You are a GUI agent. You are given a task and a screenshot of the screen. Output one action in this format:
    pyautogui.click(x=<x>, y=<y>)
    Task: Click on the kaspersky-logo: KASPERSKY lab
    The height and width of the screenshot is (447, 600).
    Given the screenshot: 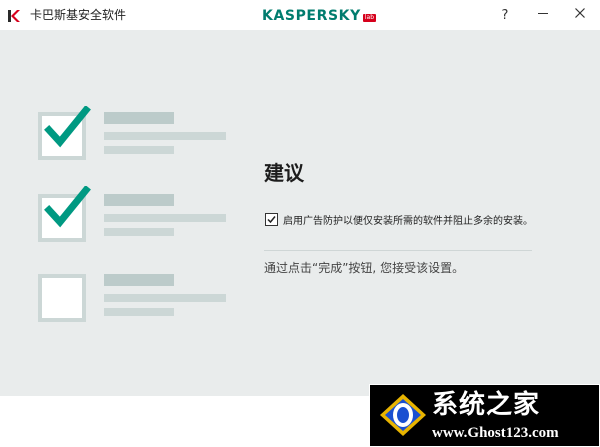 What is the action you would take?
    pyautogui.click(x=319, y=16)
    